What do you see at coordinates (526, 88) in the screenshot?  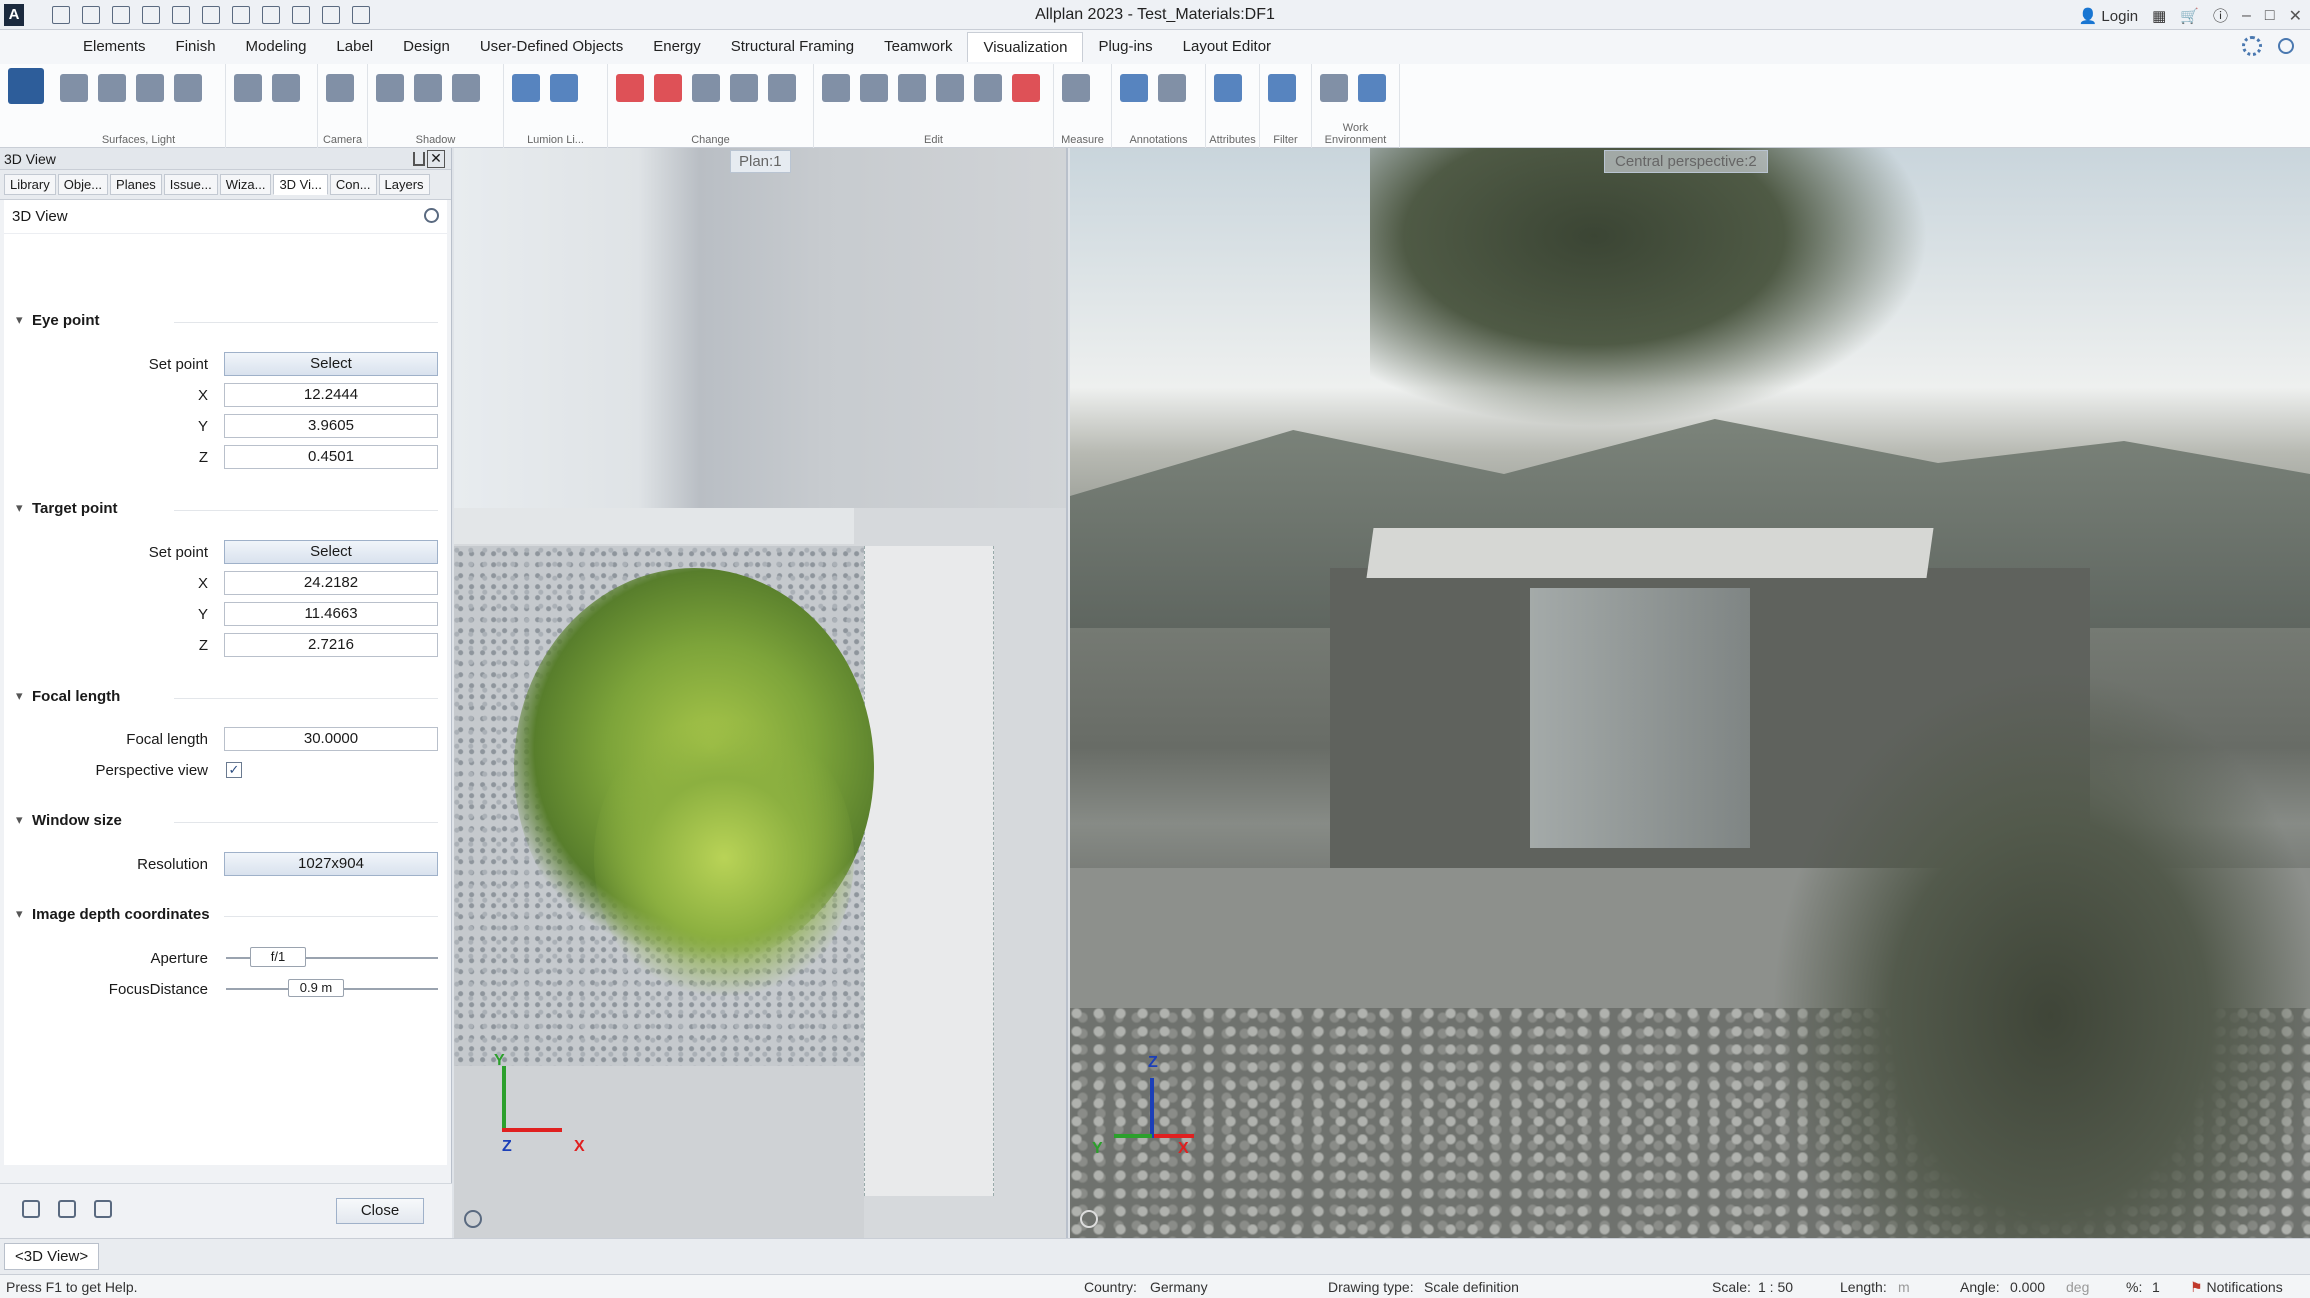 I see `lumion-icon` at bounding box center [526, 88].